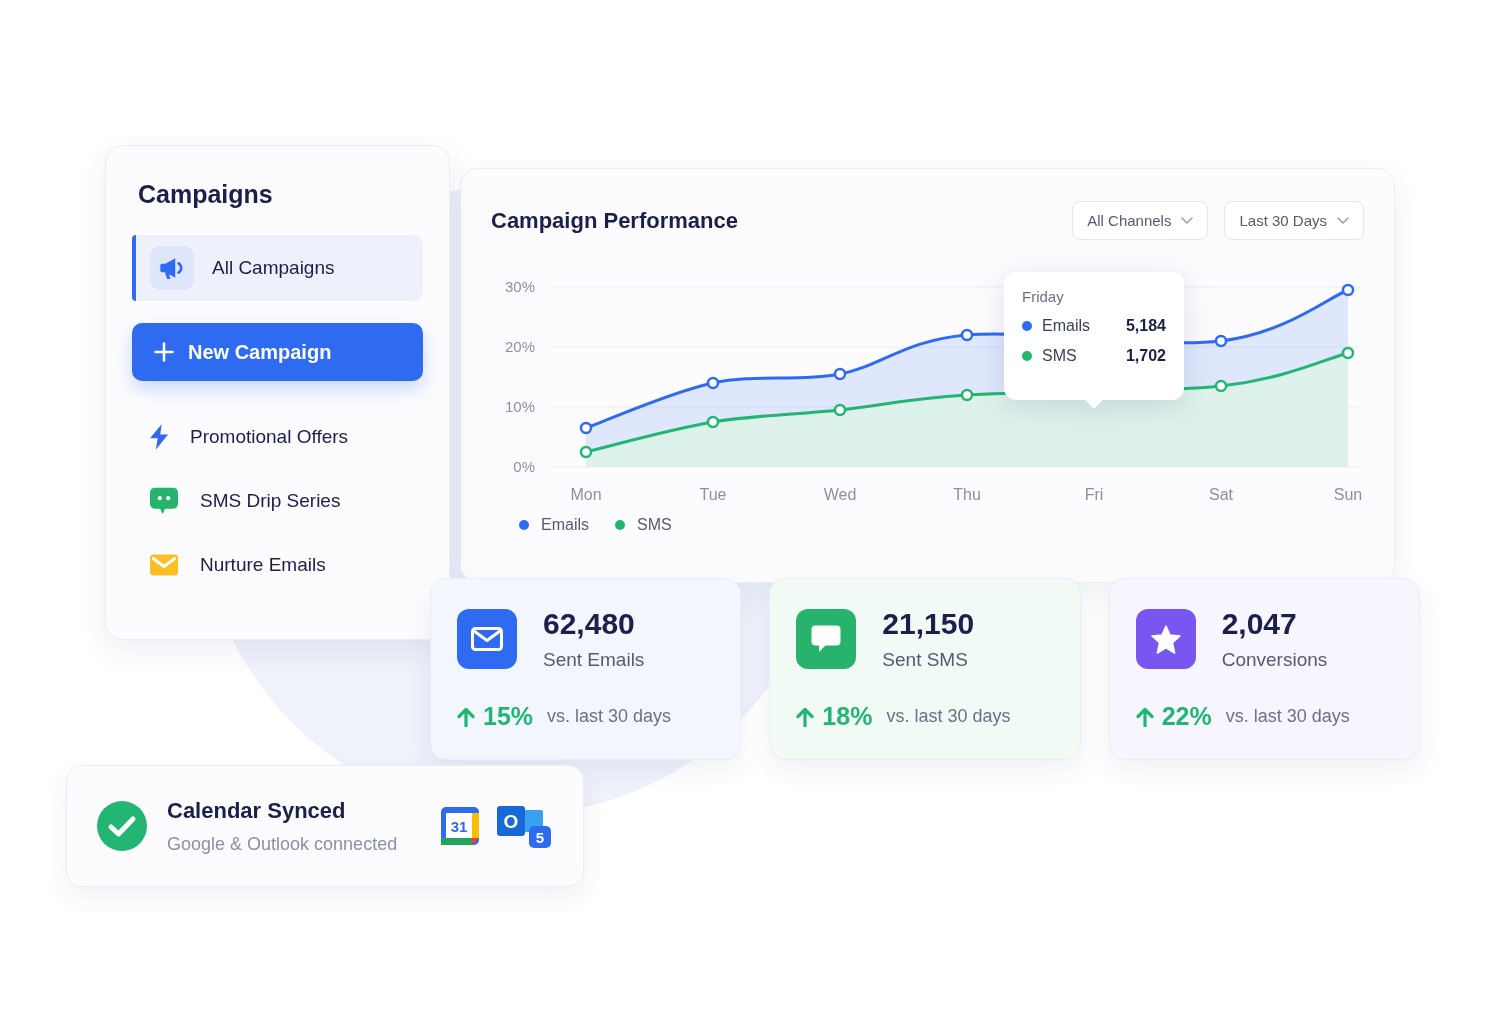  Describe the element at coordinates (1145, 356) in the screenshot. I see `tooltip-value: 1,702` at that location.